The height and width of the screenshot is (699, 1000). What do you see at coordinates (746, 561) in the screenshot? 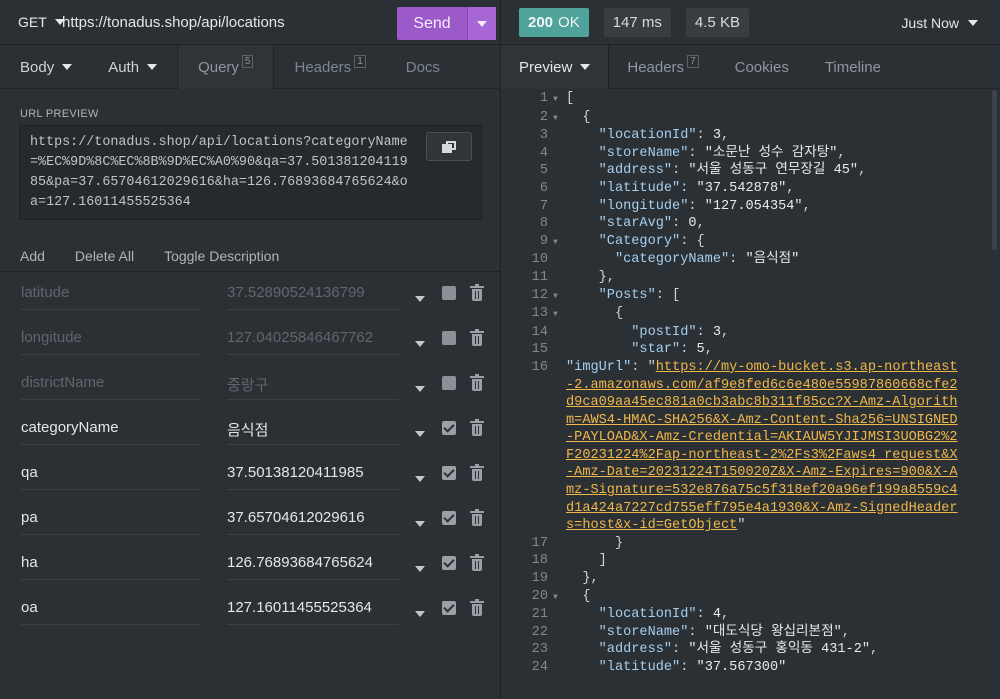
I see `code-line: 18 ]` at bounding box center [746, 561].